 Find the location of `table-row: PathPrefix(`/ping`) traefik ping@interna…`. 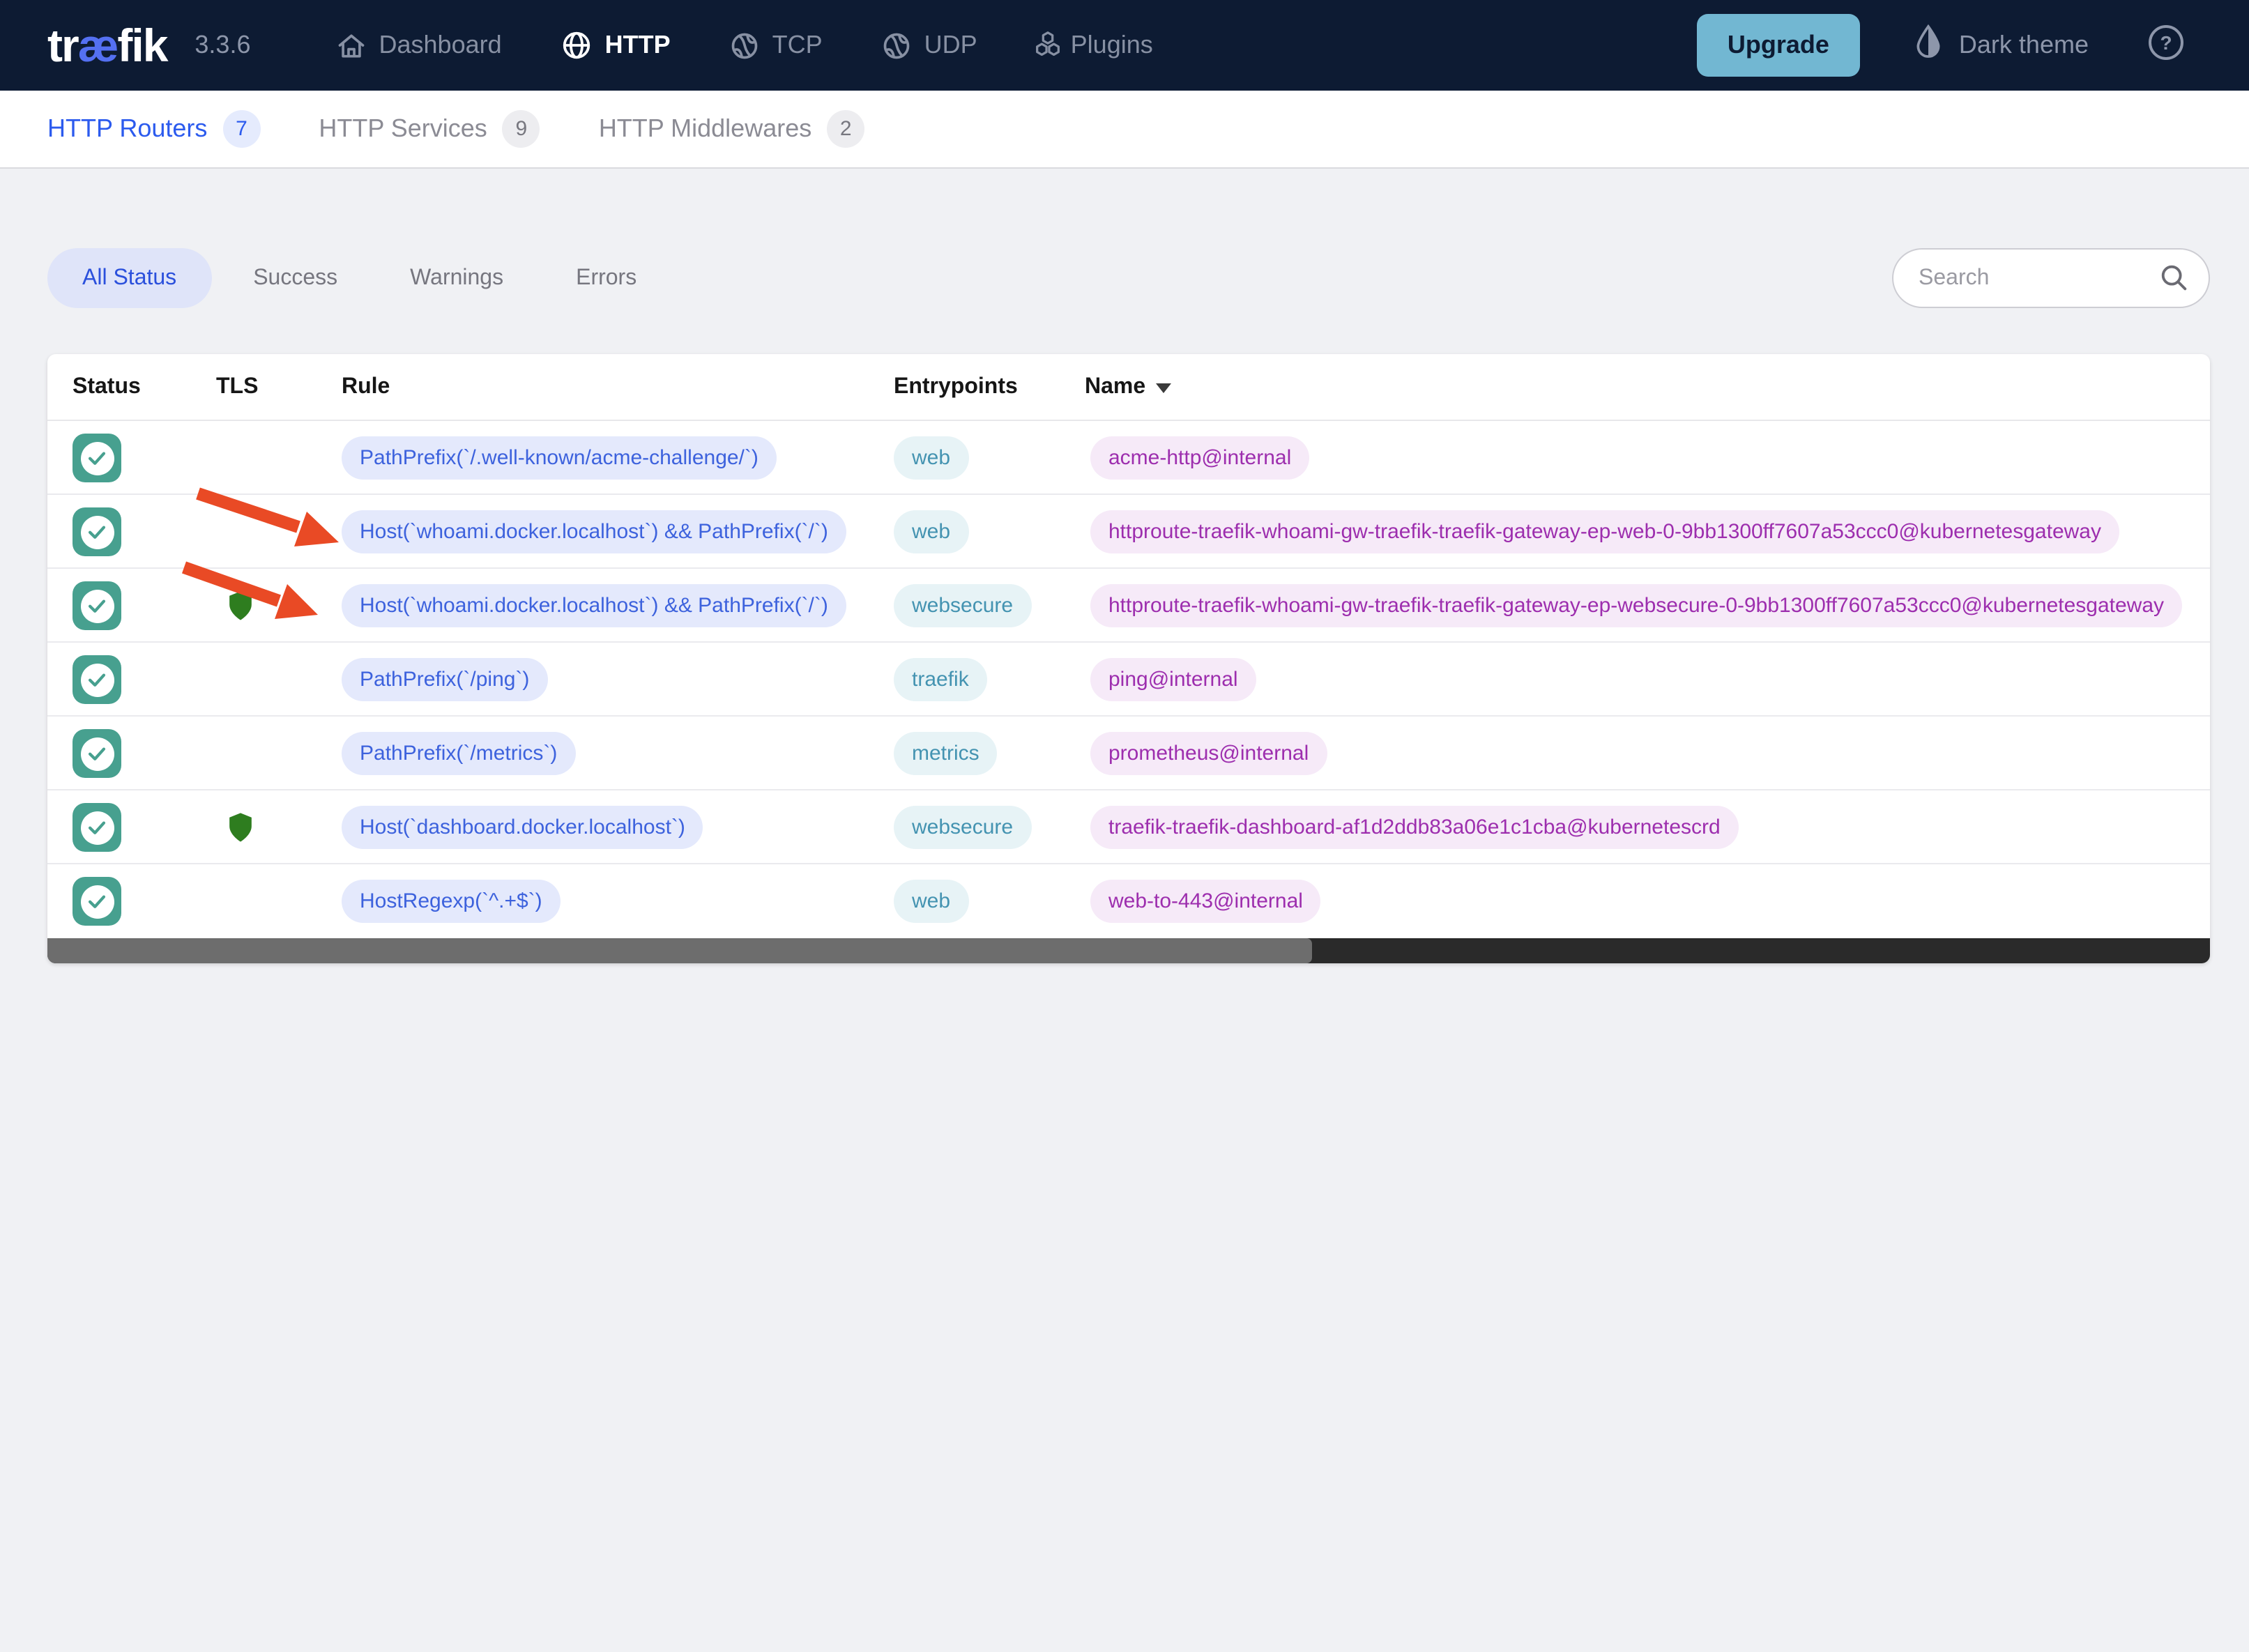

table-row: PathPrefix(`/ping`) traefik ping@interna… is located at coordinates (1128, 680).